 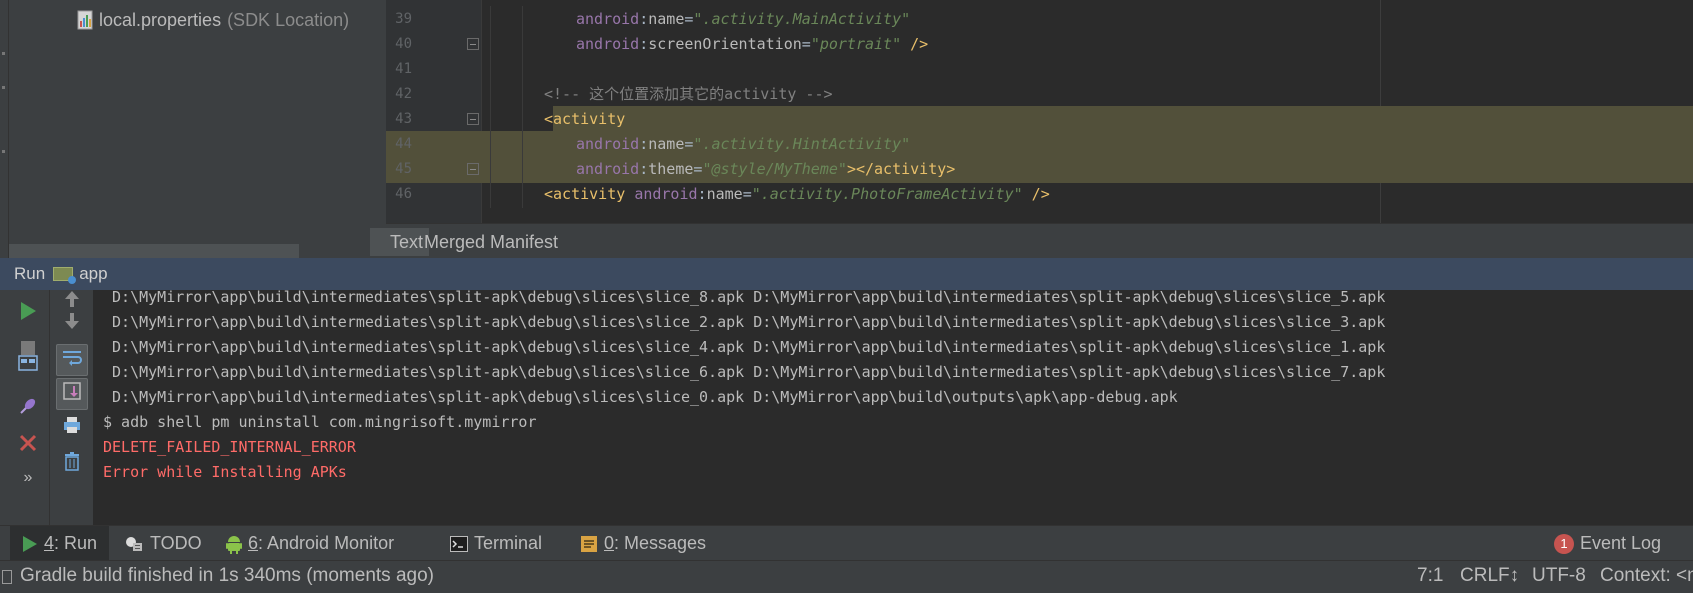 What do you see at coordinates (1036, 194) in the screenshot?
I see `code-token: />` at bounding box center [1036, 194].